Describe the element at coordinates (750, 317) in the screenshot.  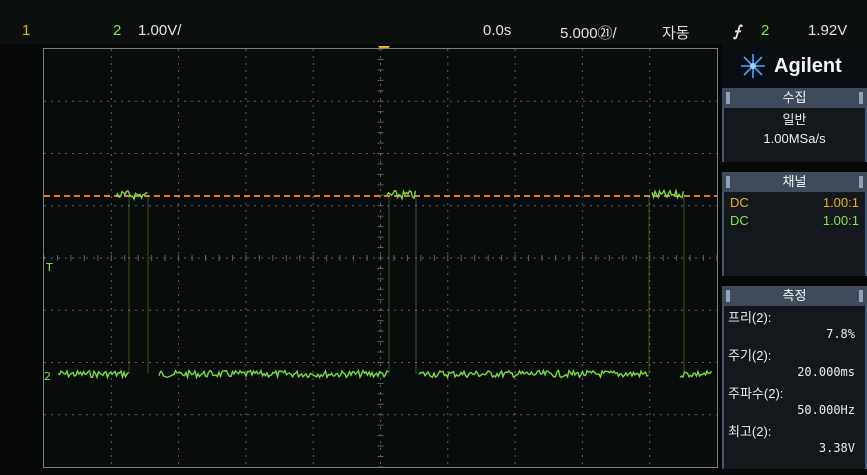
I see `measure-label: 프리(2):` at that location.